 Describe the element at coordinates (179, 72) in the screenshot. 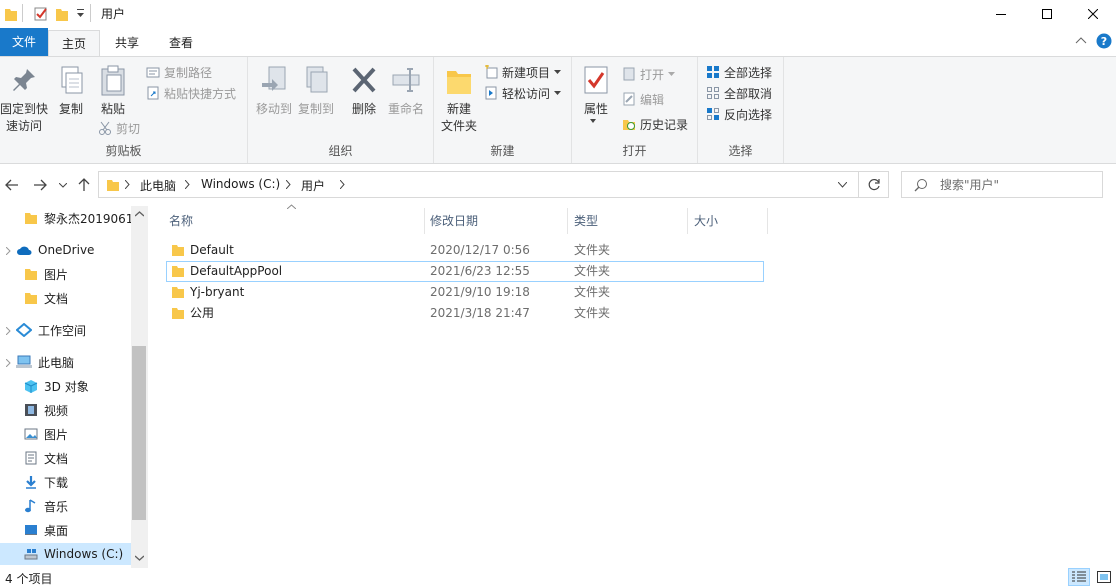

I see `copy-path-button: 复制路径` at that location.